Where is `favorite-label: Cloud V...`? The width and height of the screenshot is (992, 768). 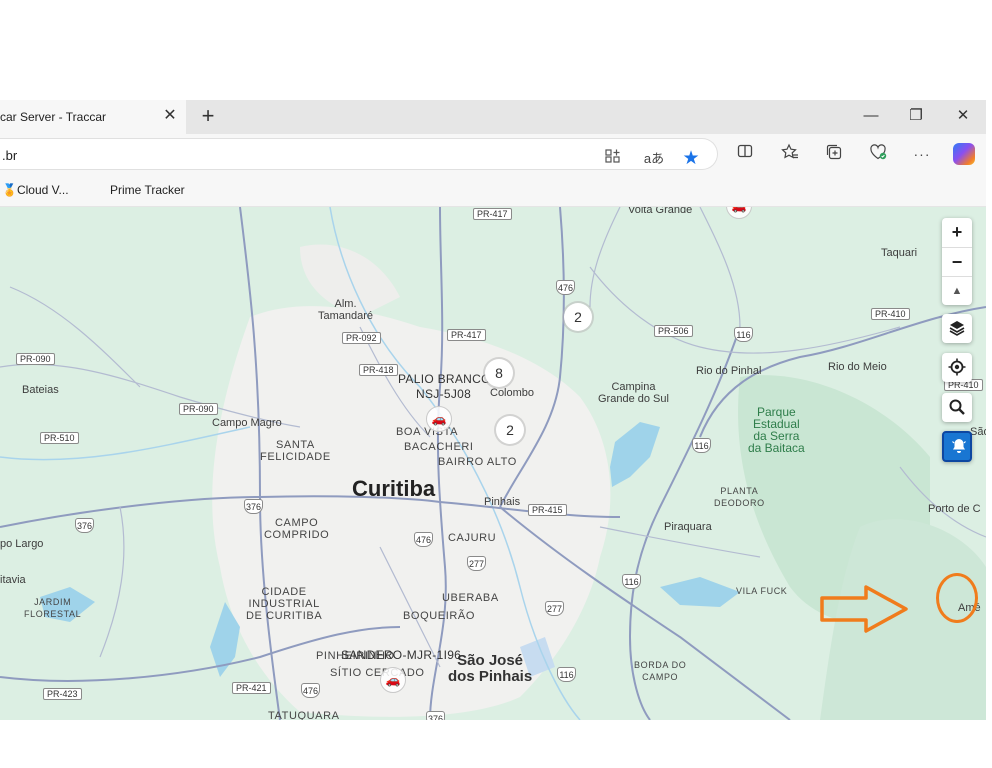 favorite-label: Cloud V... is located at coordinates (42, 190).